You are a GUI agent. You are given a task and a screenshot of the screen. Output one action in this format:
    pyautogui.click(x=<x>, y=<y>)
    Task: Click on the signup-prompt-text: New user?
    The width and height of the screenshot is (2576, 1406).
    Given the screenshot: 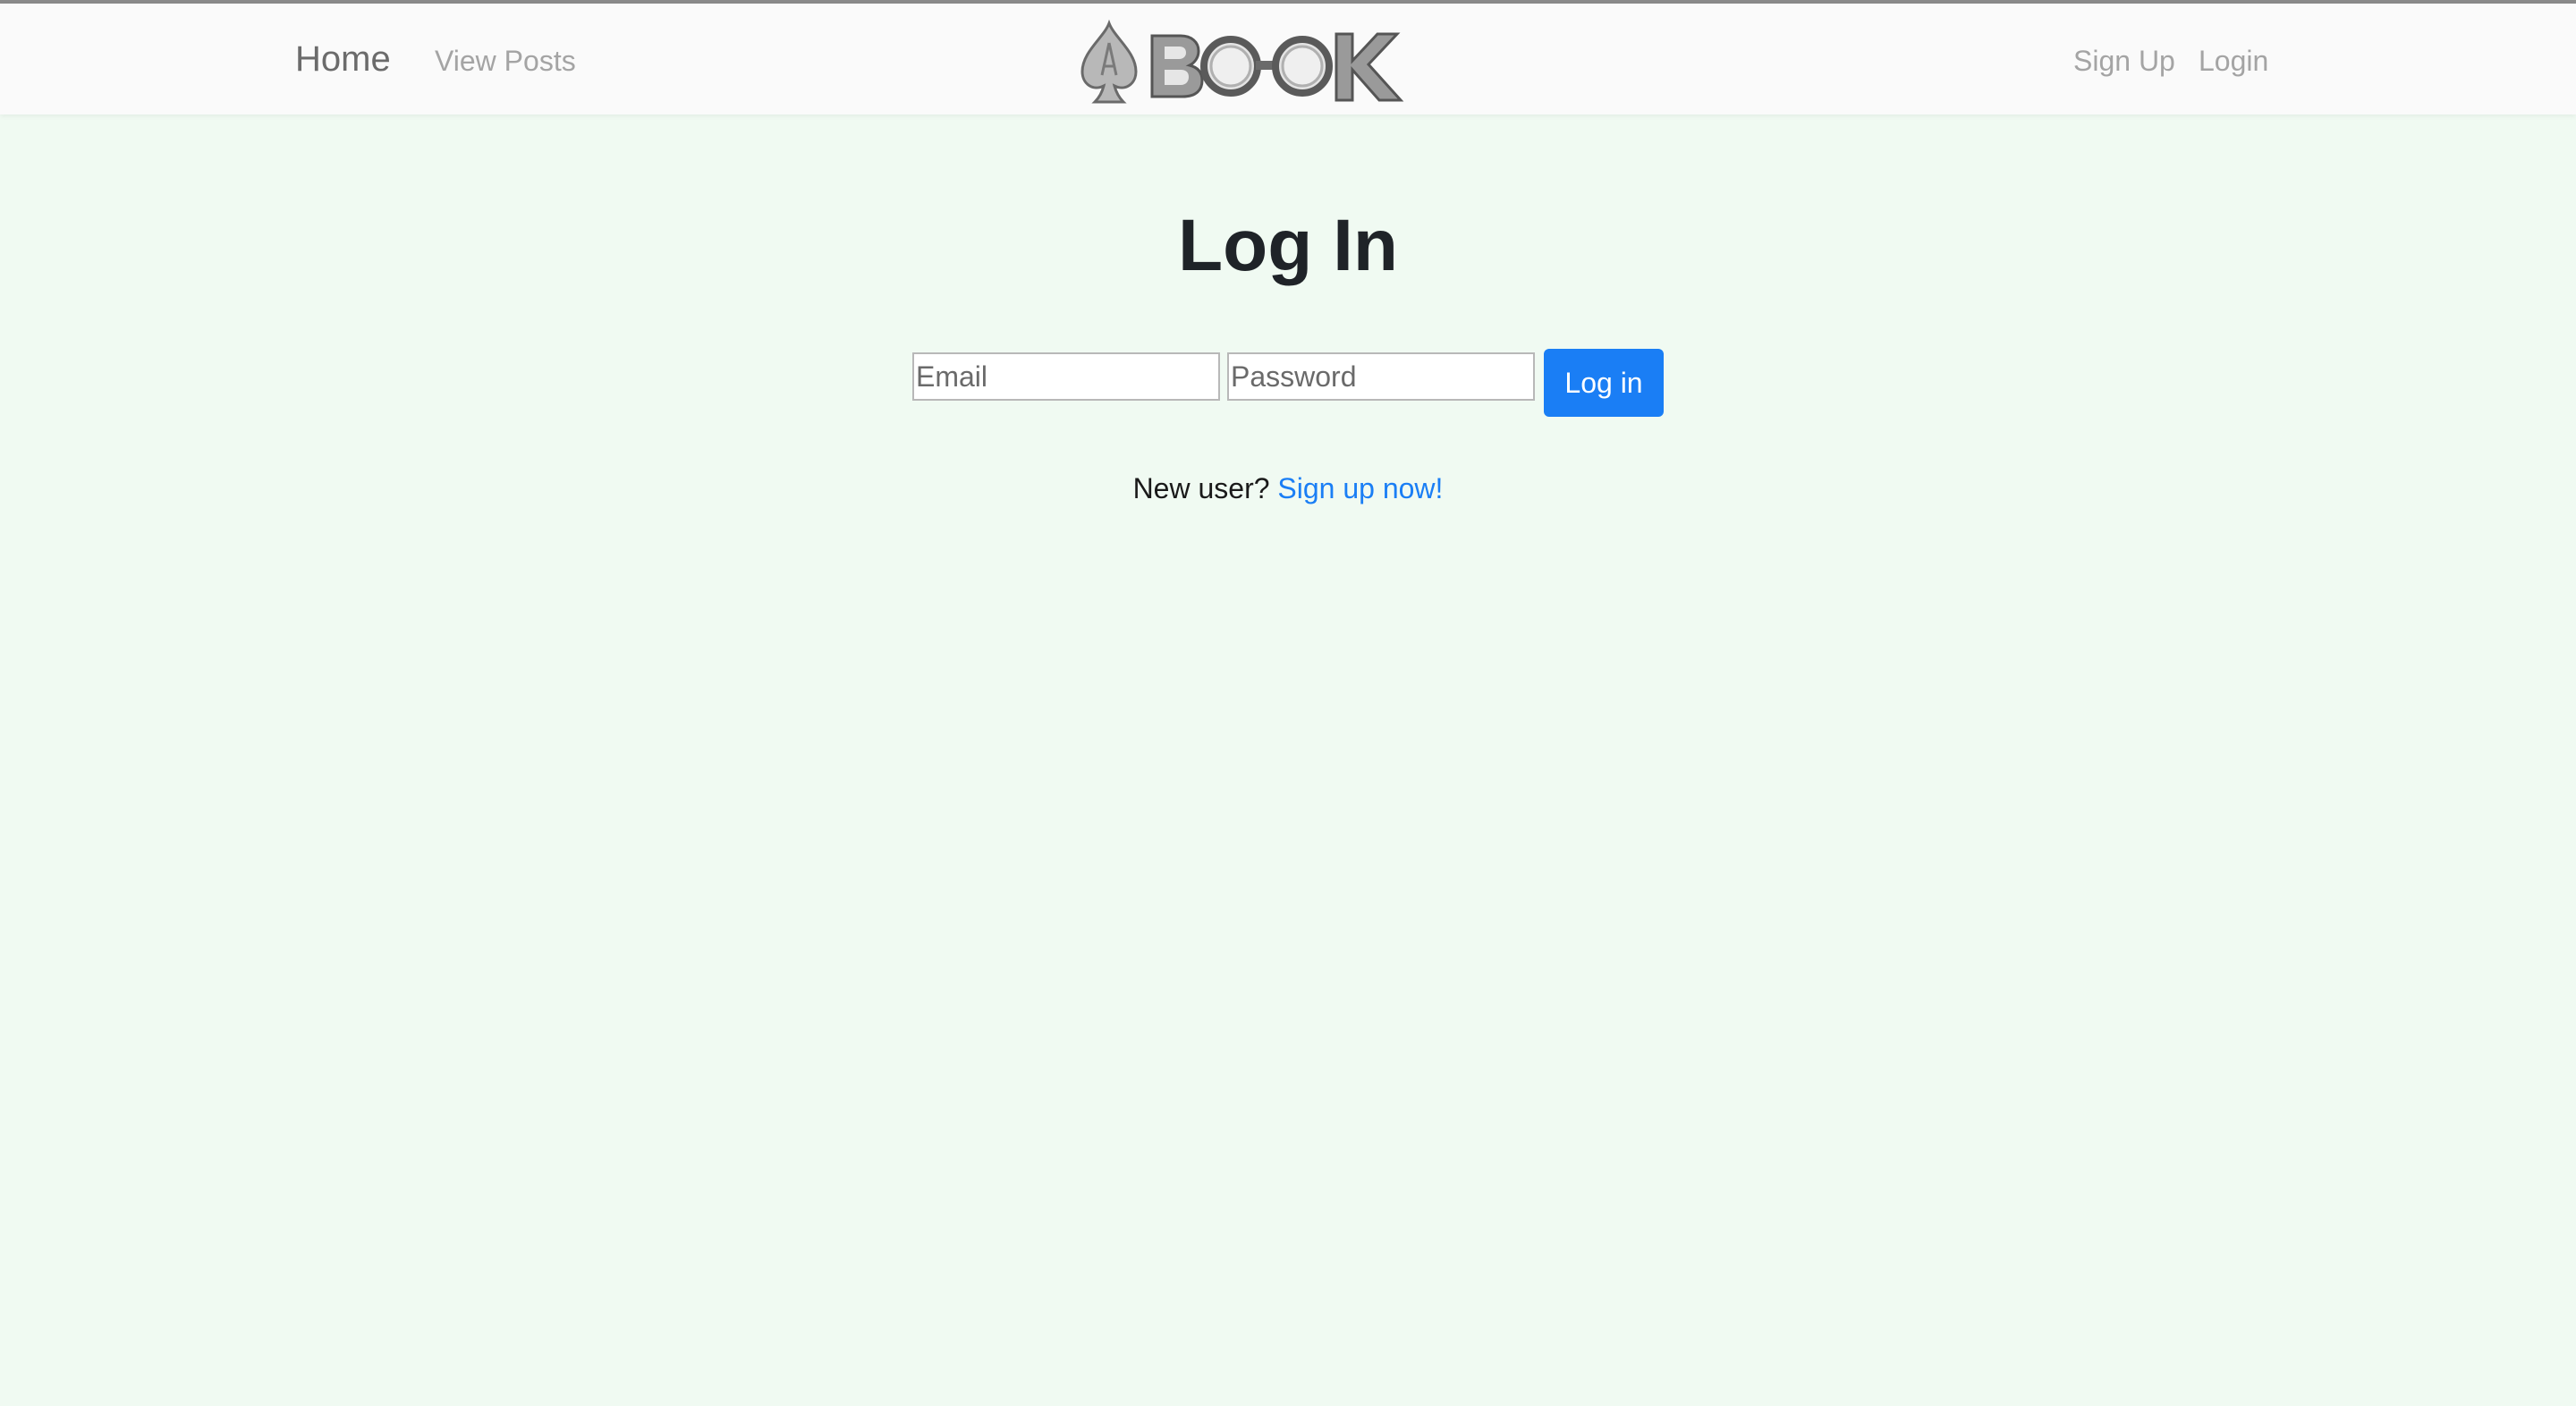 What is the action you would take?
    pyautogui.click(x=1201, y=488)
    